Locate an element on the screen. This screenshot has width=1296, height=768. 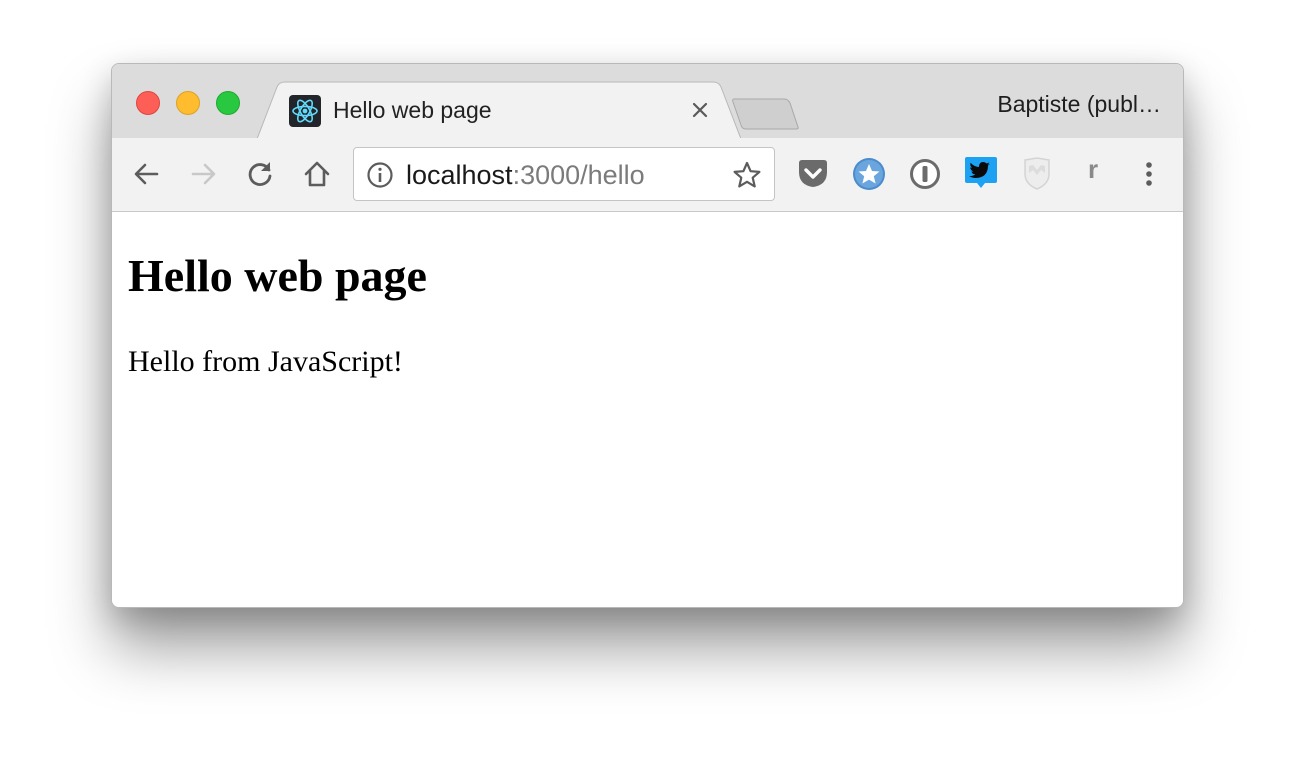
toolbar: localhost:3000/hello r is located at coordinates (647, 175).